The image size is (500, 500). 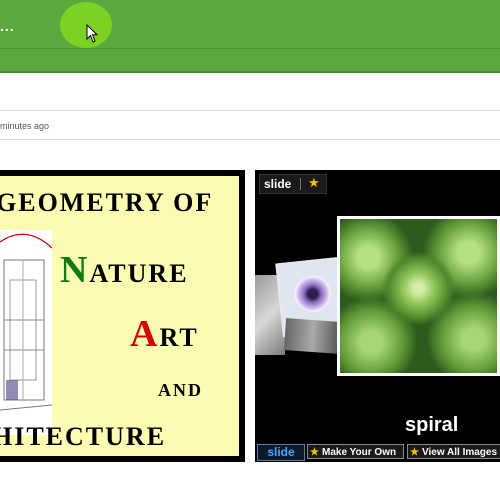 I want to click on poster-line-3-rest: RT, so click(x=179, y=337).